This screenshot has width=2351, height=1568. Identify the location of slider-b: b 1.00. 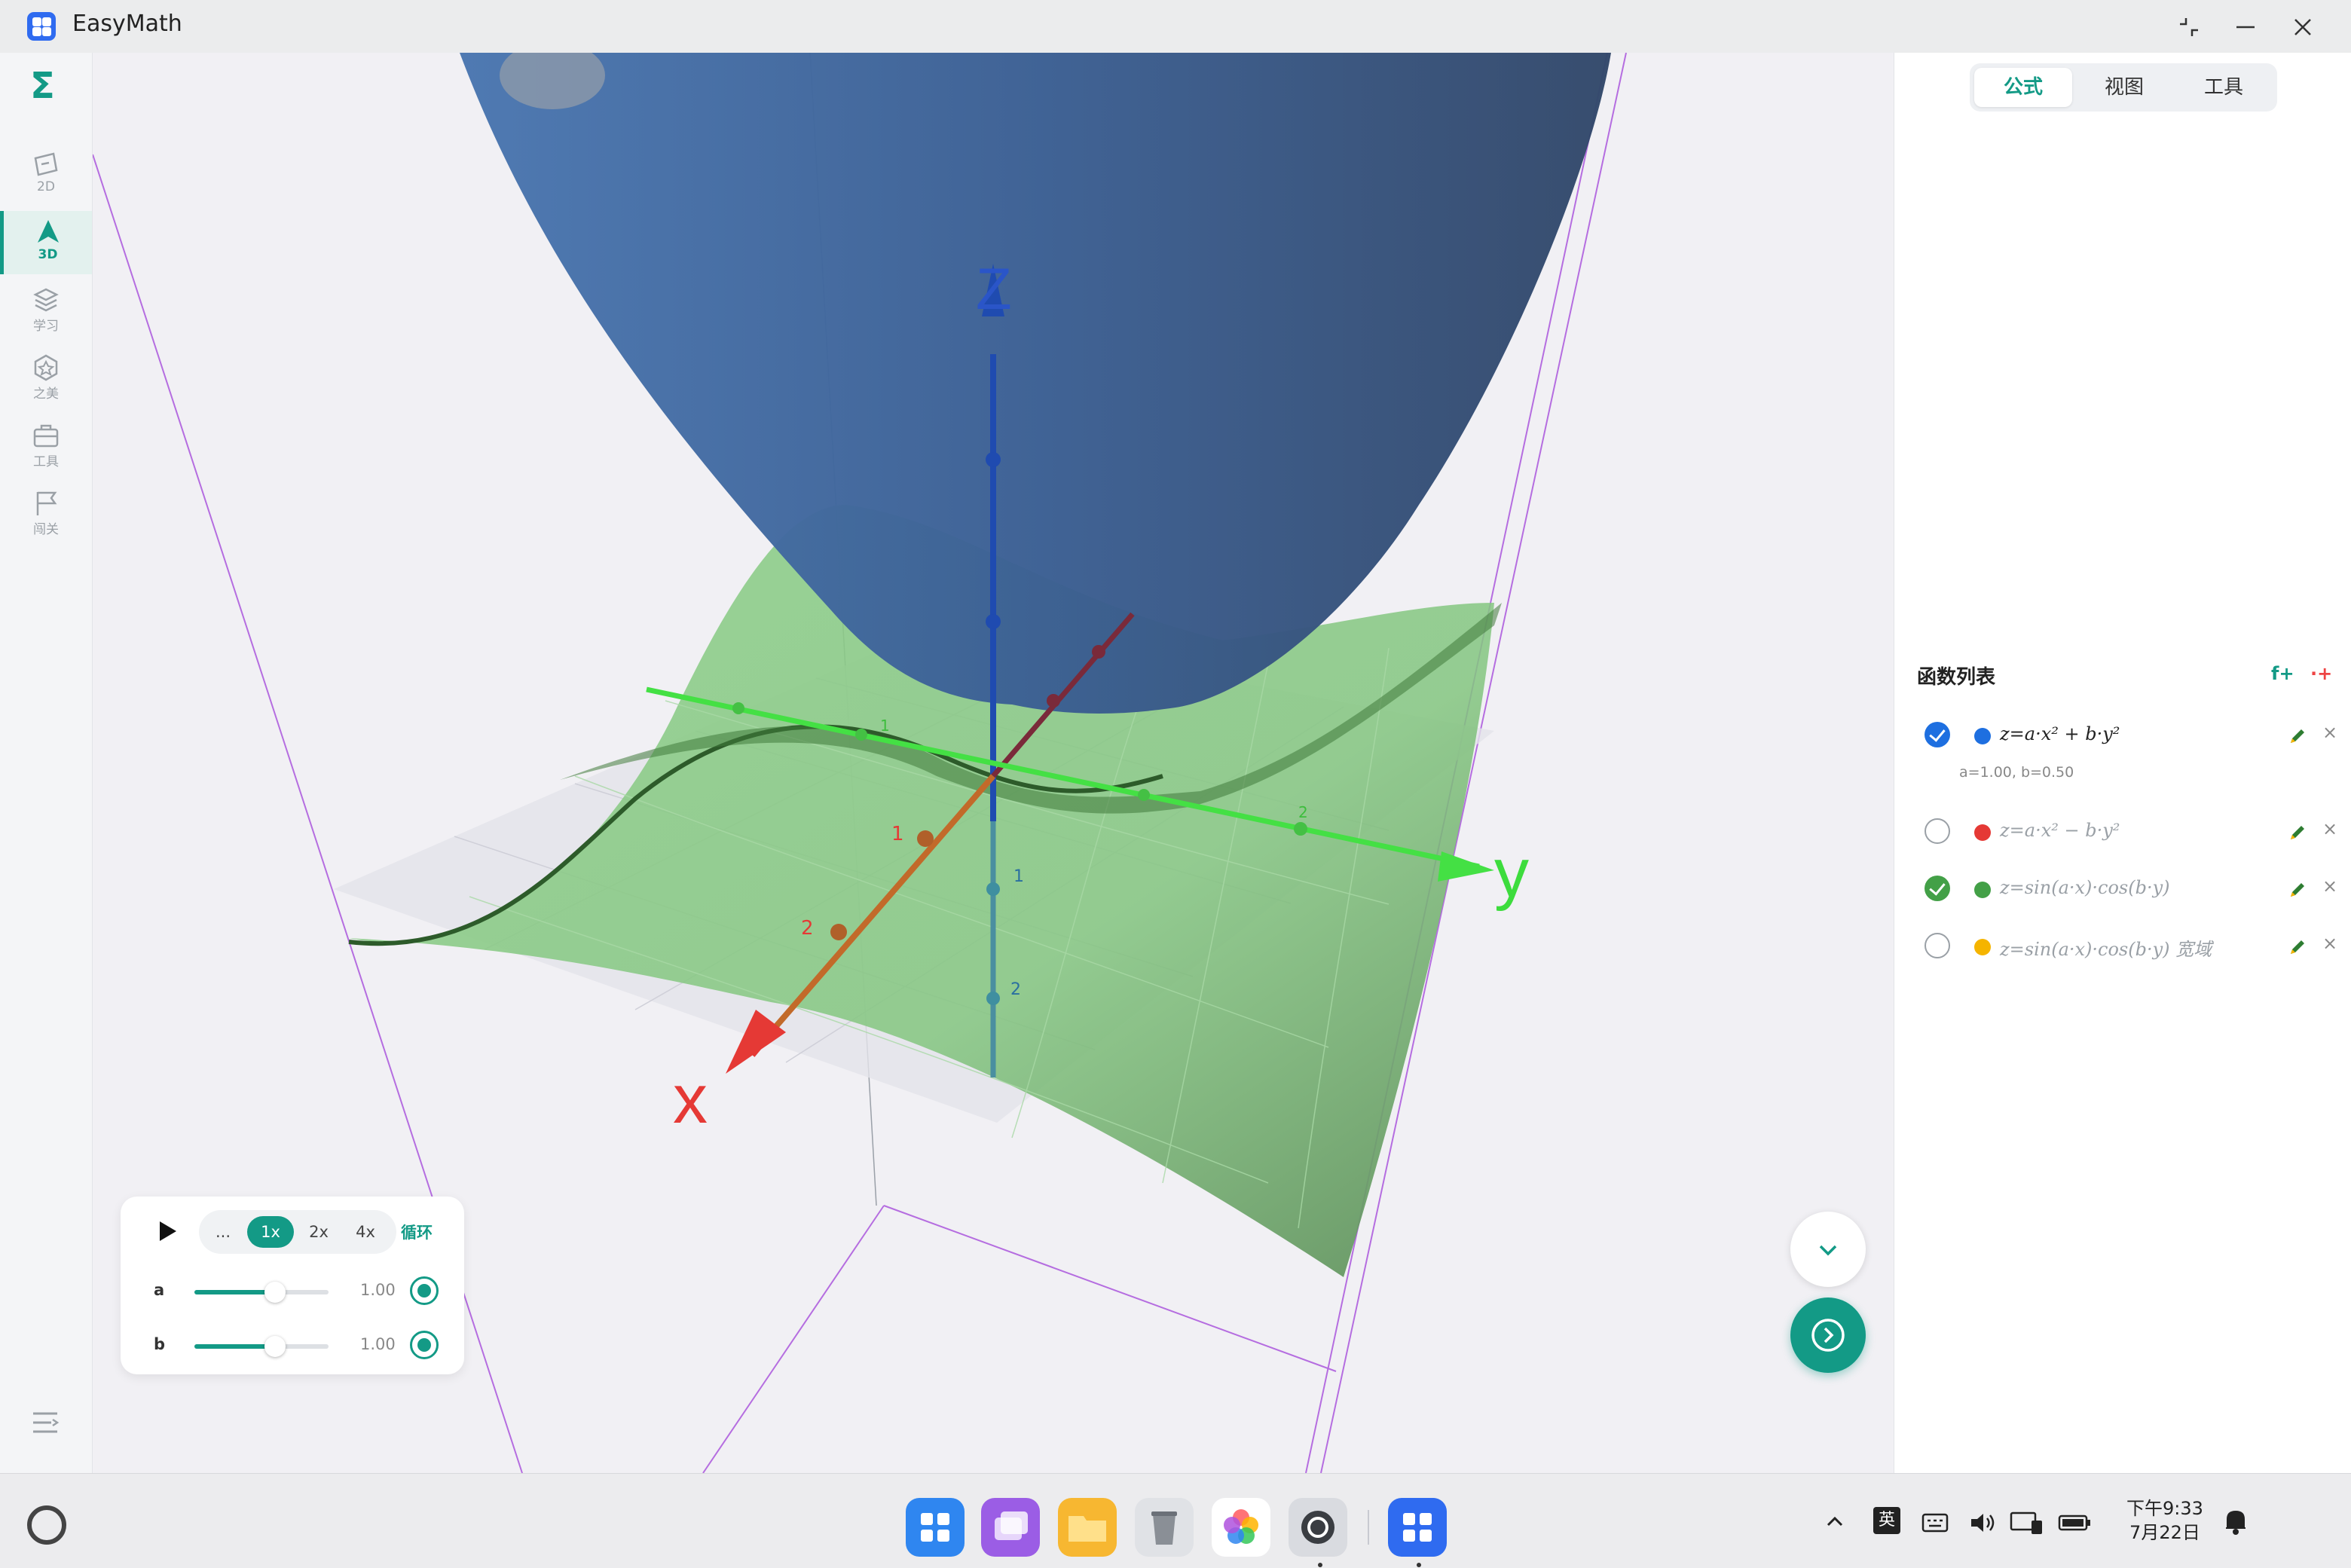
(292, 1345).